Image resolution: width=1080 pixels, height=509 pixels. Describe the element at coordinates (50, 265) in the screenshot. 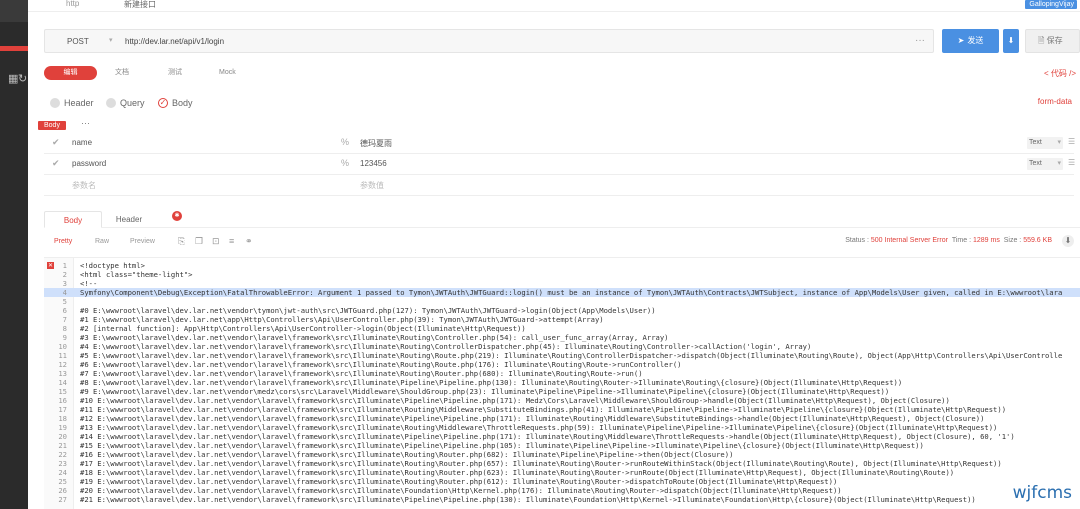

I see `error-marker-icon: ✕` at that location.